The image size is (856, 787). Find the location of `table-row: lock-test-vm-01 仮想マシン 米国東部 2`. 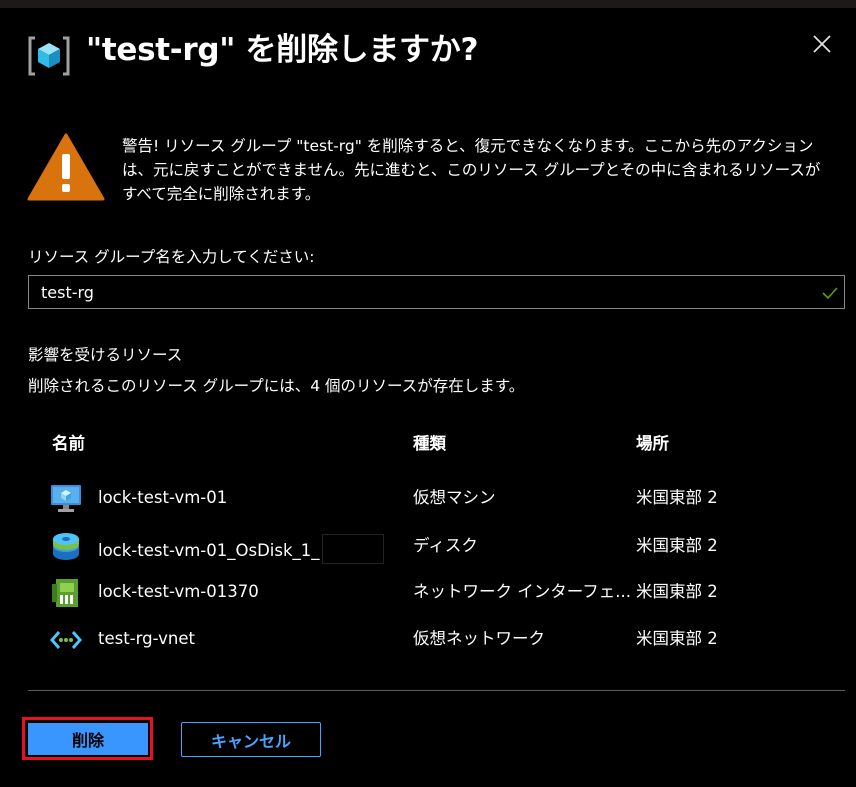

table-row: lock-test-vm-01 仮想マシン 米国東部 2 is located at coordinates (428, 508).